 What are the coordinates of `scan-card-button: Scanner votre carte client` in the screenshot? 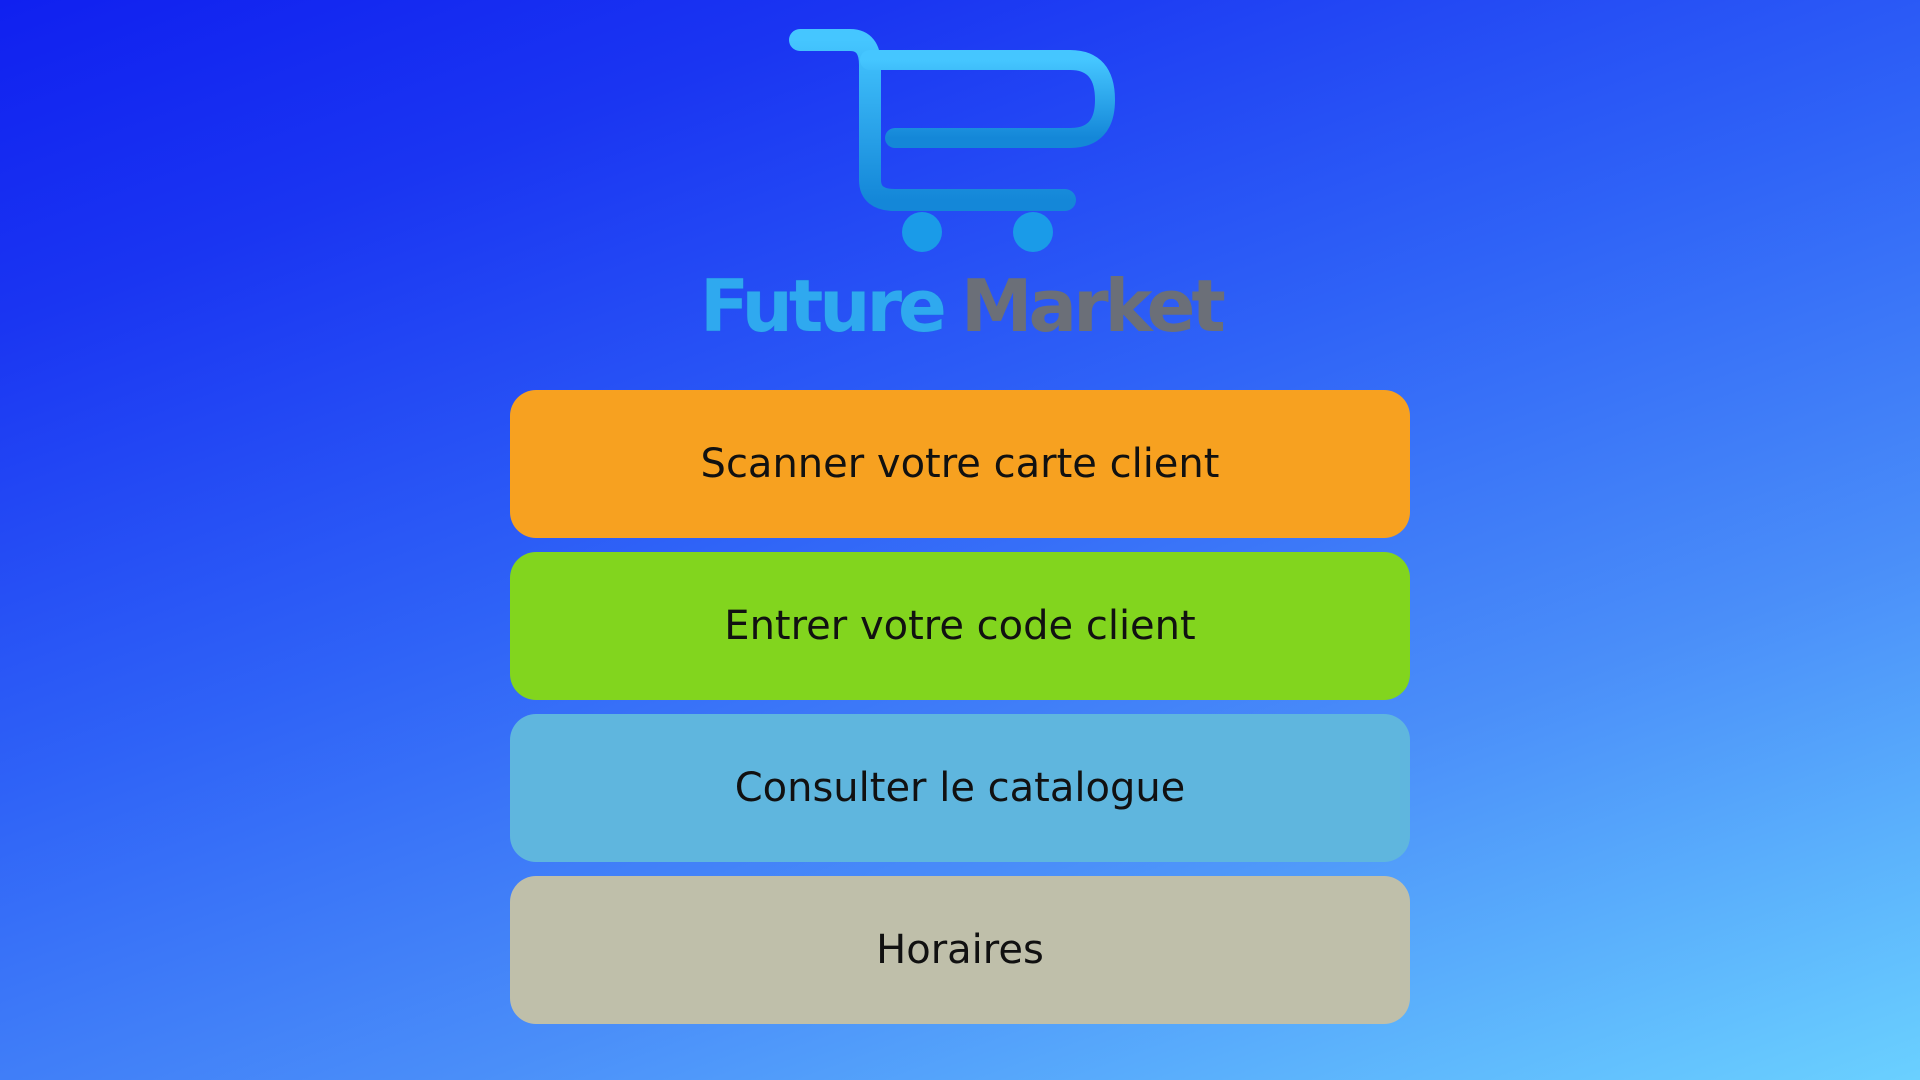 It's located at (960, 464).